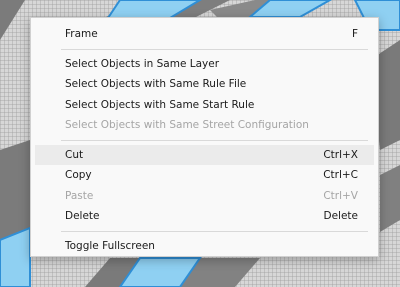 The image size is (400, 287). What do you see at coordinates (79, 195) in the screenshot?
I see `menu-item-label: Paste` at bounding box center [79, 195].